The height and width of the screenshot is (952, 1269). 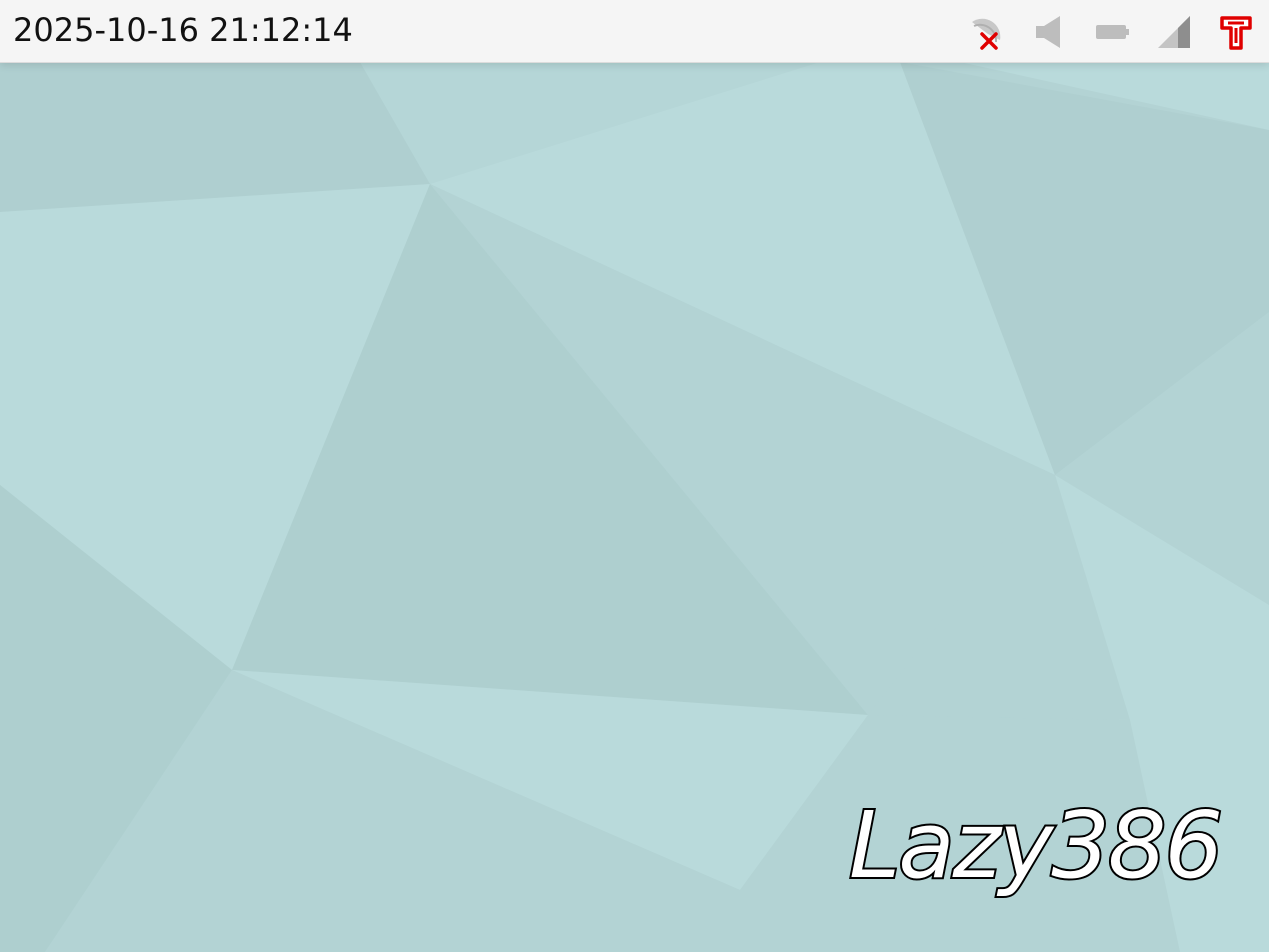 What do you see at coordinates (183, 30) in the screenshot?
I see `clock: 2025-10-16 21:12:14` at bounding box center [183, 30].